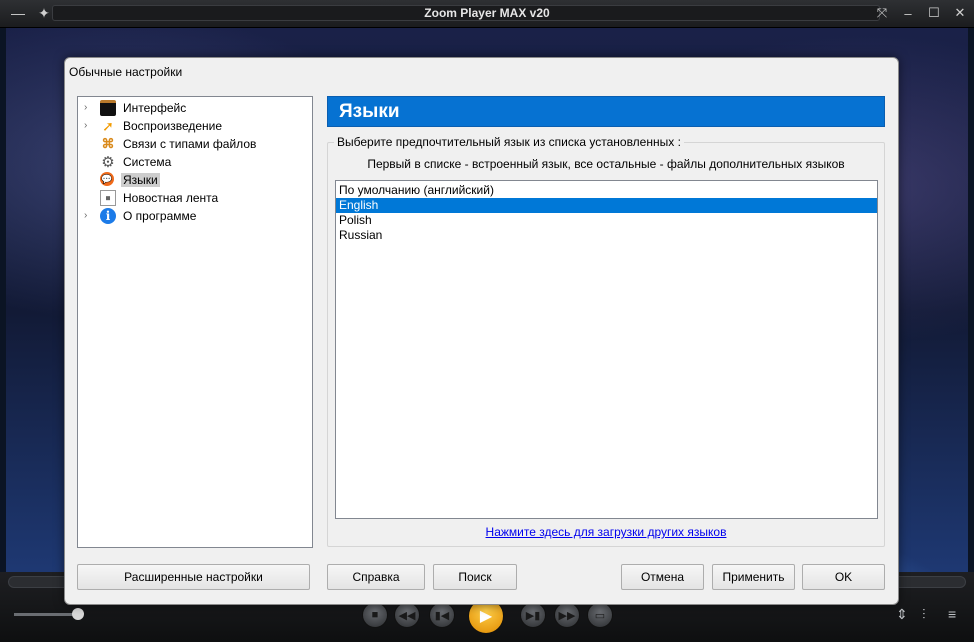 Image resolution: width=974 pixels, height=642 pixels. I want to click on next-button: ▶▮, so click(533, 615).